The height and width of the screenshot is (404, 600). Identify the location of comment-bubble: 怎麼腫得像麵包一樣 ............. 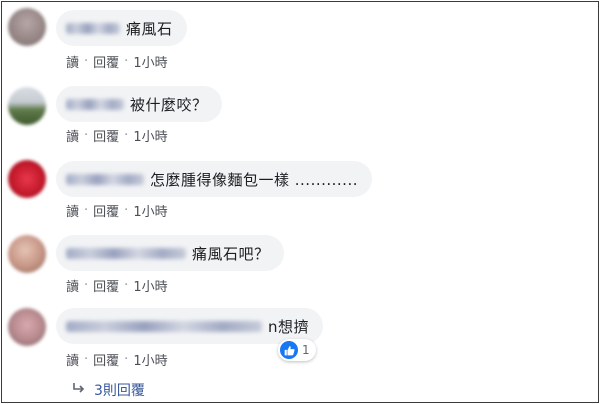
(214, 179).